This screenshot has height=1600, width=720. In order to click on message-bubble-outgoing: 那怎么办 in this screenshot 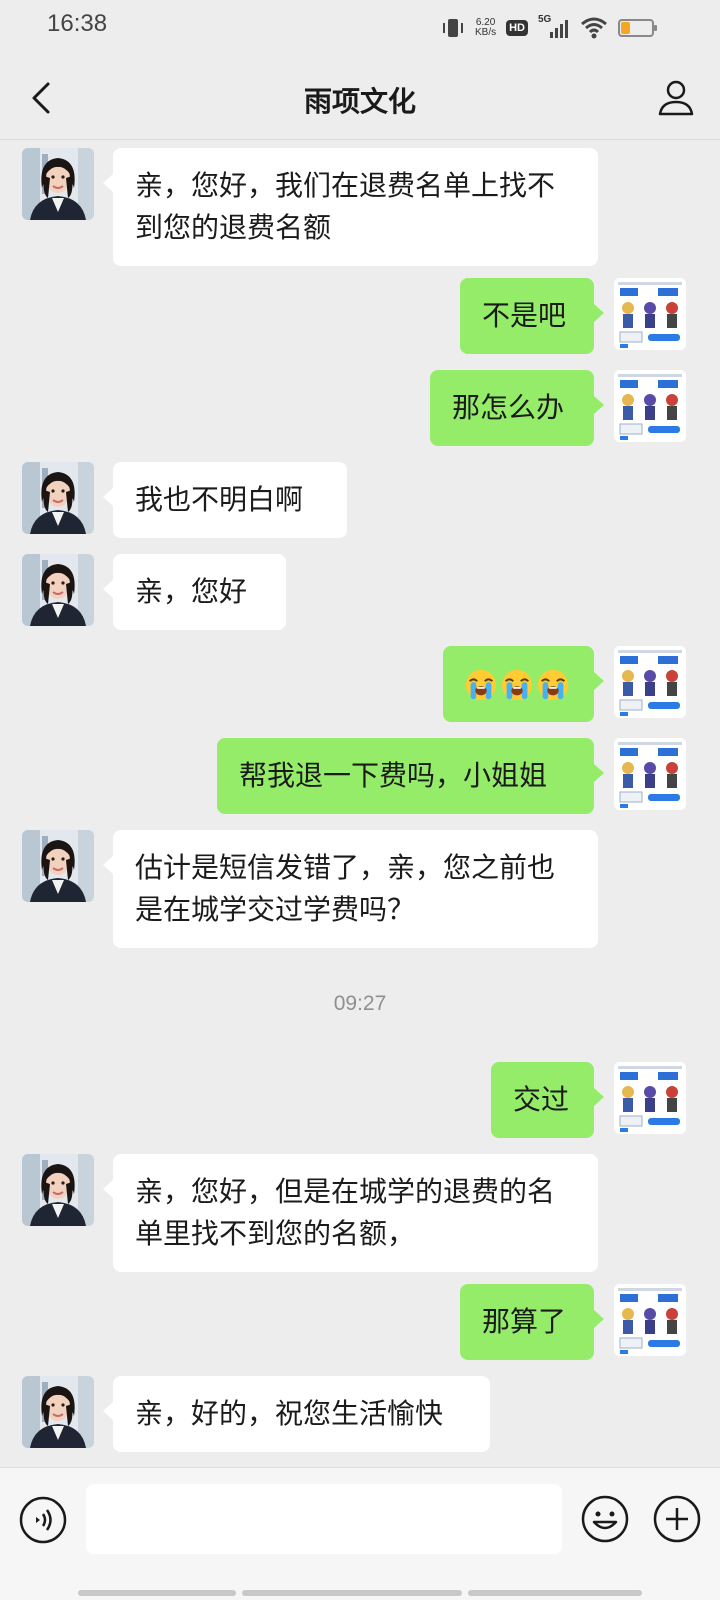, I will do `click(517, 408)`.